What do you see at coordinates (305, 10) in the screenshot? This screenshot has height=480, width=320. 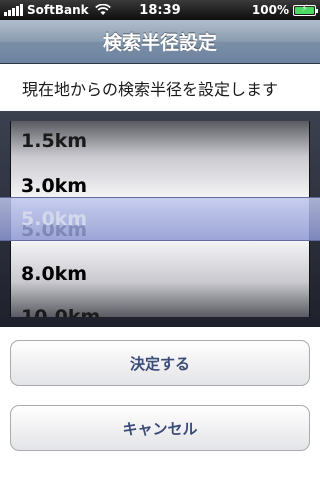 I see `battery-icon: ⚡` at bounding box center [305, 10].